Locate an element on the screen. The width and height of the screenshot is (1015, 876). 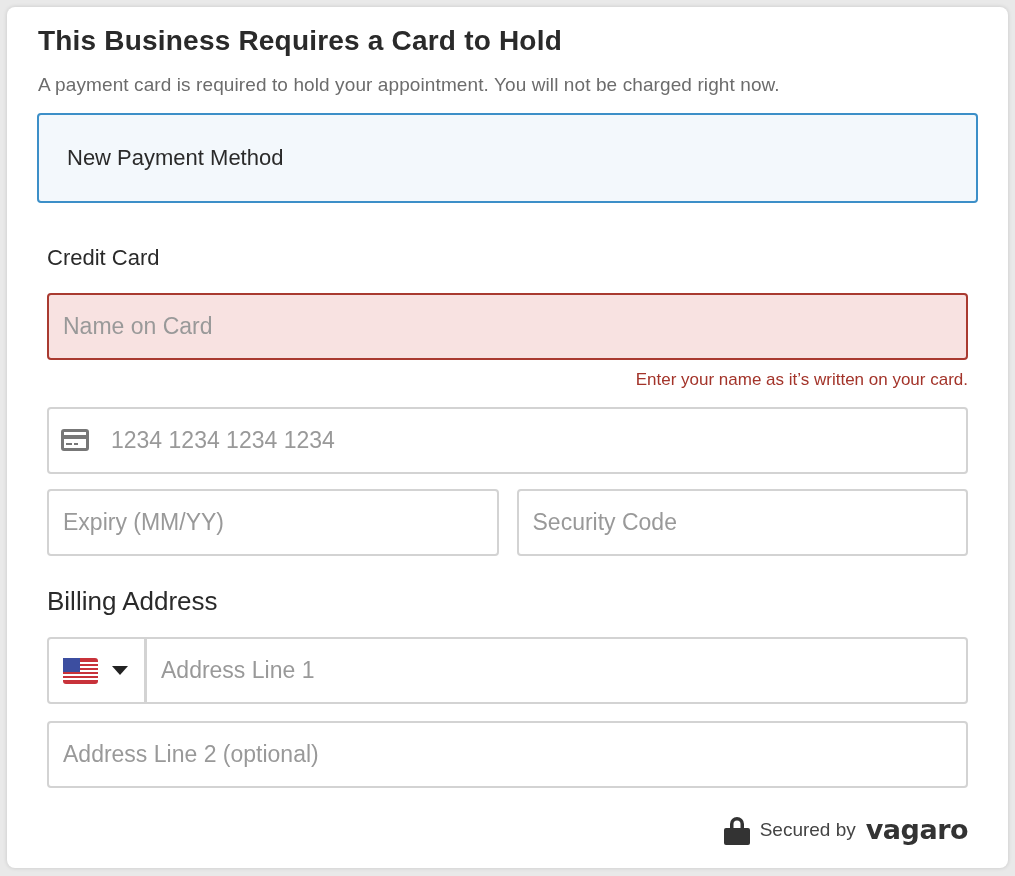
address-line-field: Address Line 1 is located at coordinates (557, 670).